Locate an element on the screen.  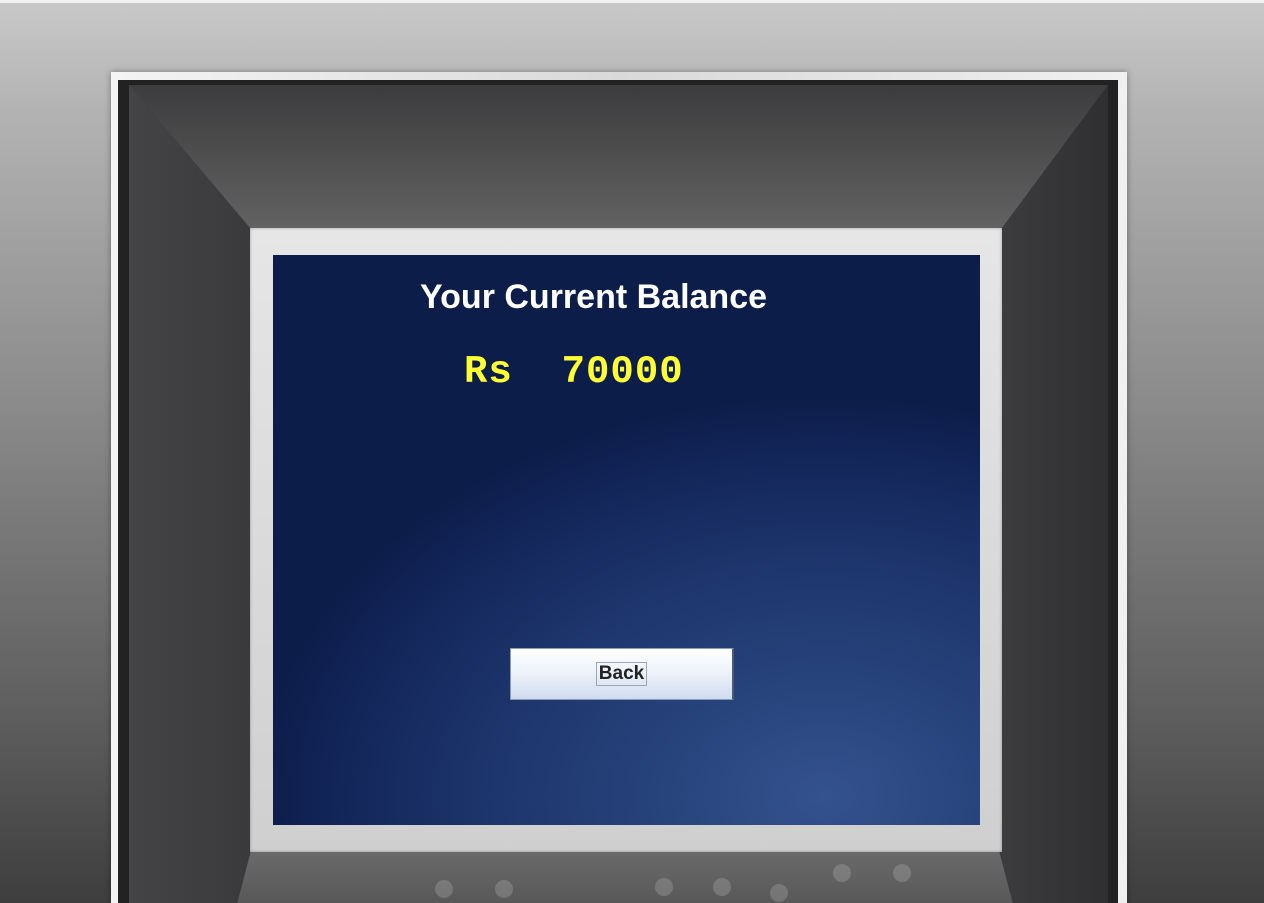
balance-title: Your Current Balance is located at coordinates (594, 297).